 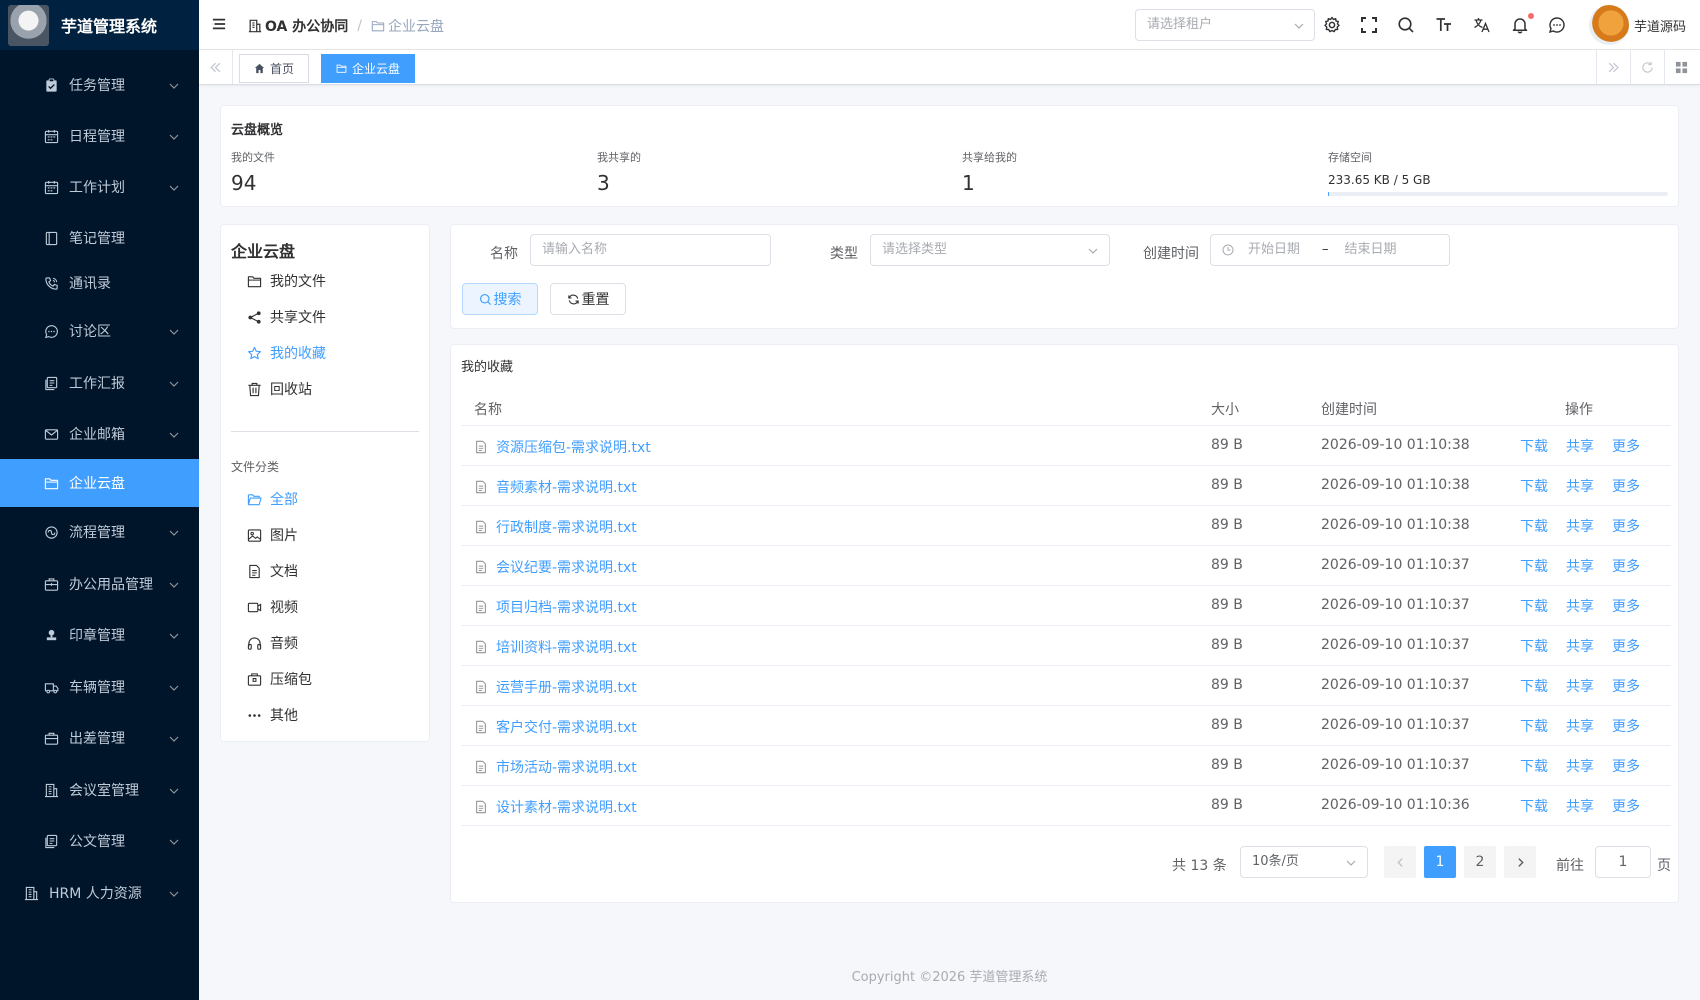 What do you see at coordinates (99, 25) in the screenshot?
I see `app-logo-area: 芋道管理系统` at bounding box center [99, 25].